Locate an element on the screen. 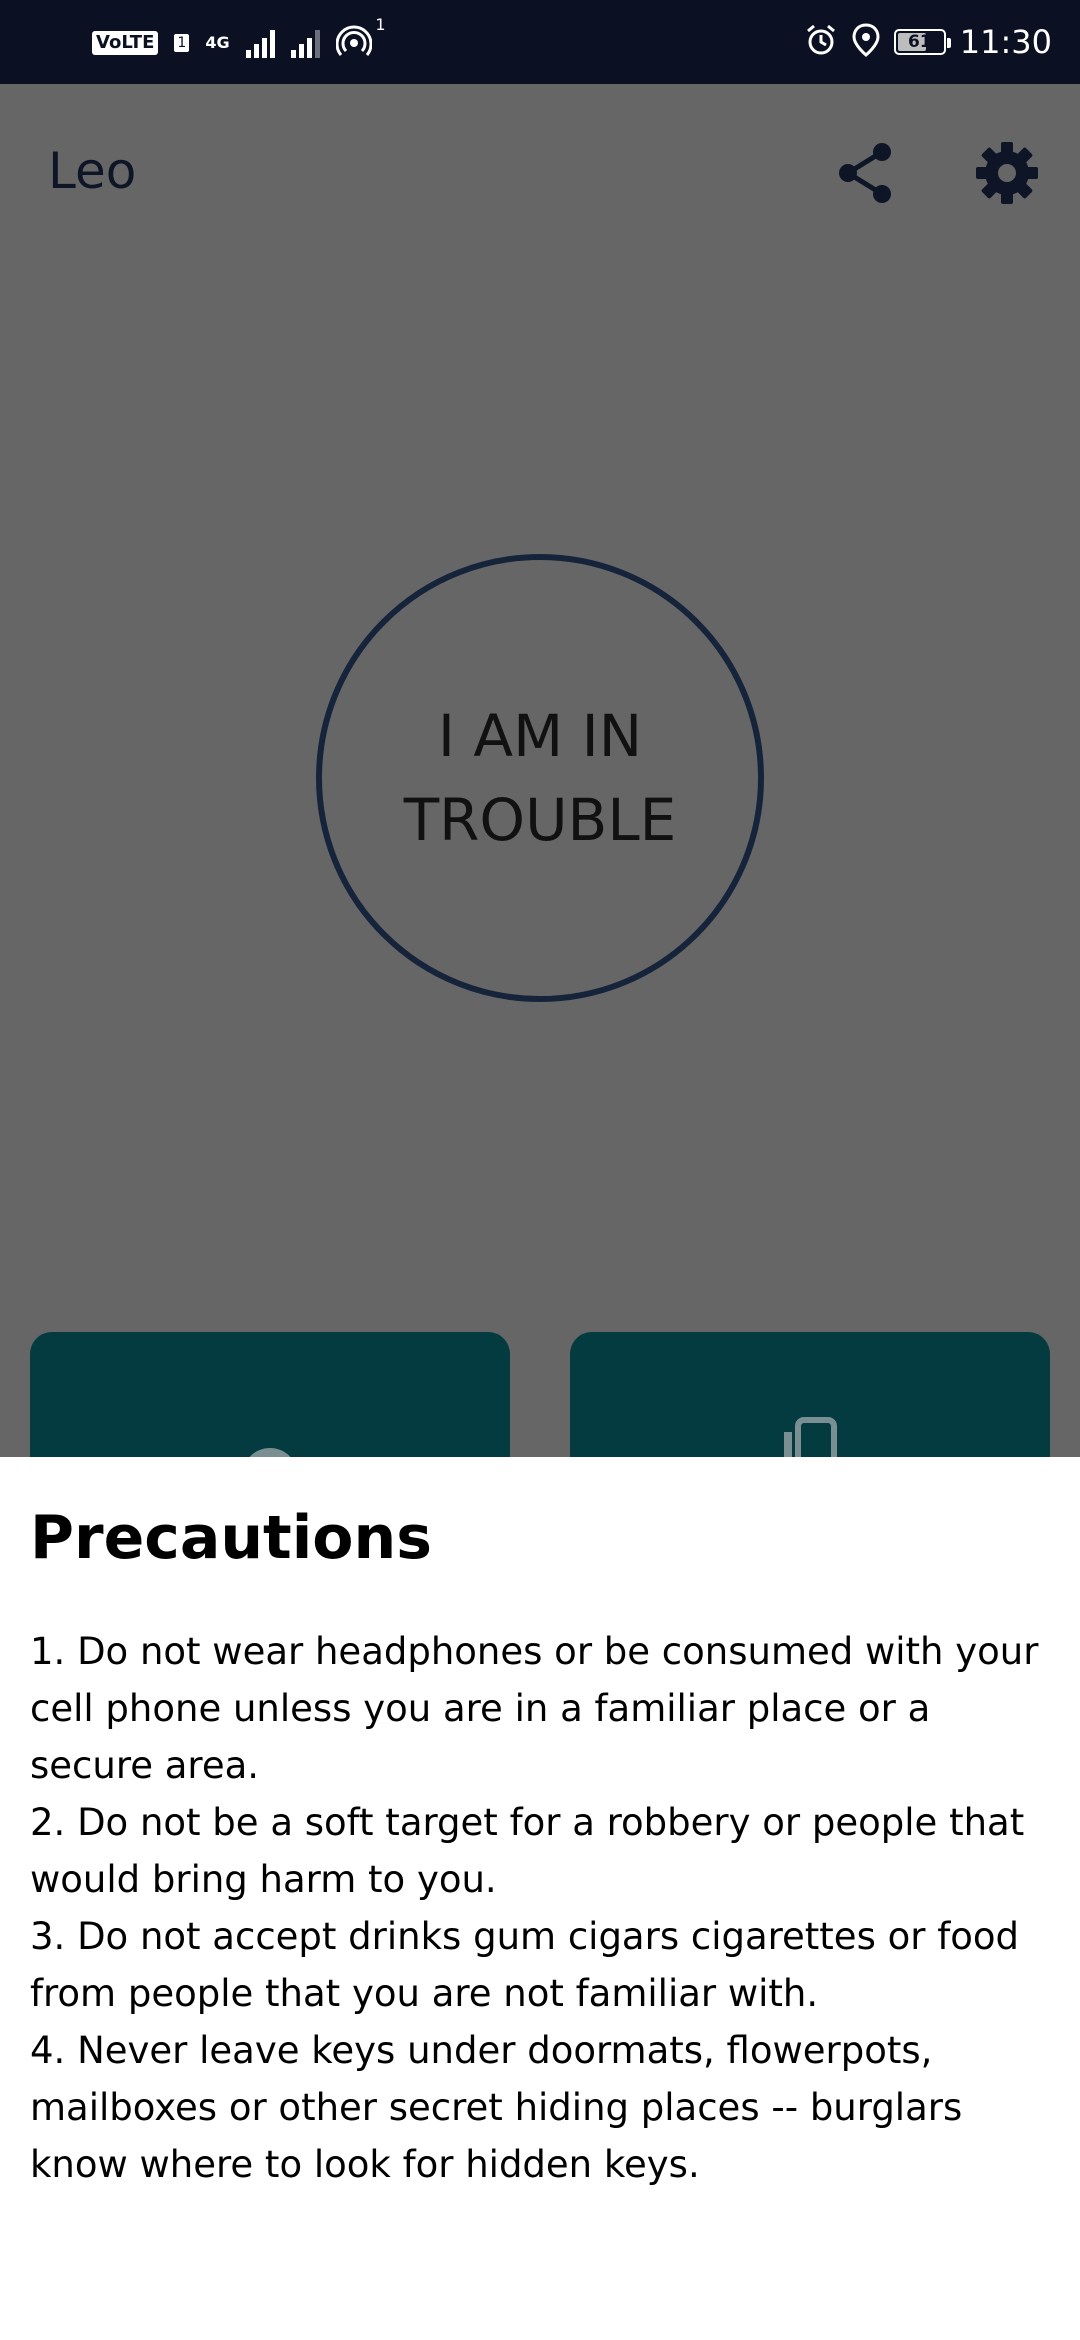  battery-level: 61 is located at coordinates (919, 42).